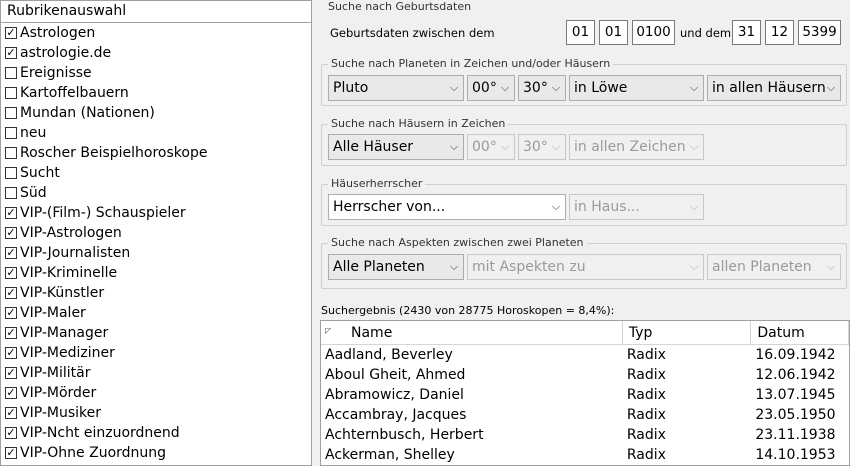 This screenshot has height=466, width=850. Describe the element at coordinates (491, 88) in the screenshot. I see `degree-from-select: 00° ⌵` at that location.